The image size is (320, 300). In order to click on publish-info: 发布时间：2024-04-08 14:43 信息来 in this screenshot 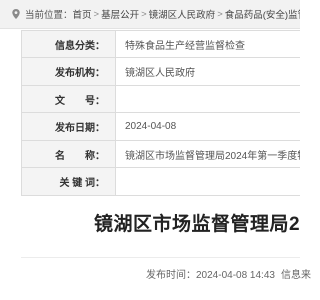, I will do `click(228, 273)`.